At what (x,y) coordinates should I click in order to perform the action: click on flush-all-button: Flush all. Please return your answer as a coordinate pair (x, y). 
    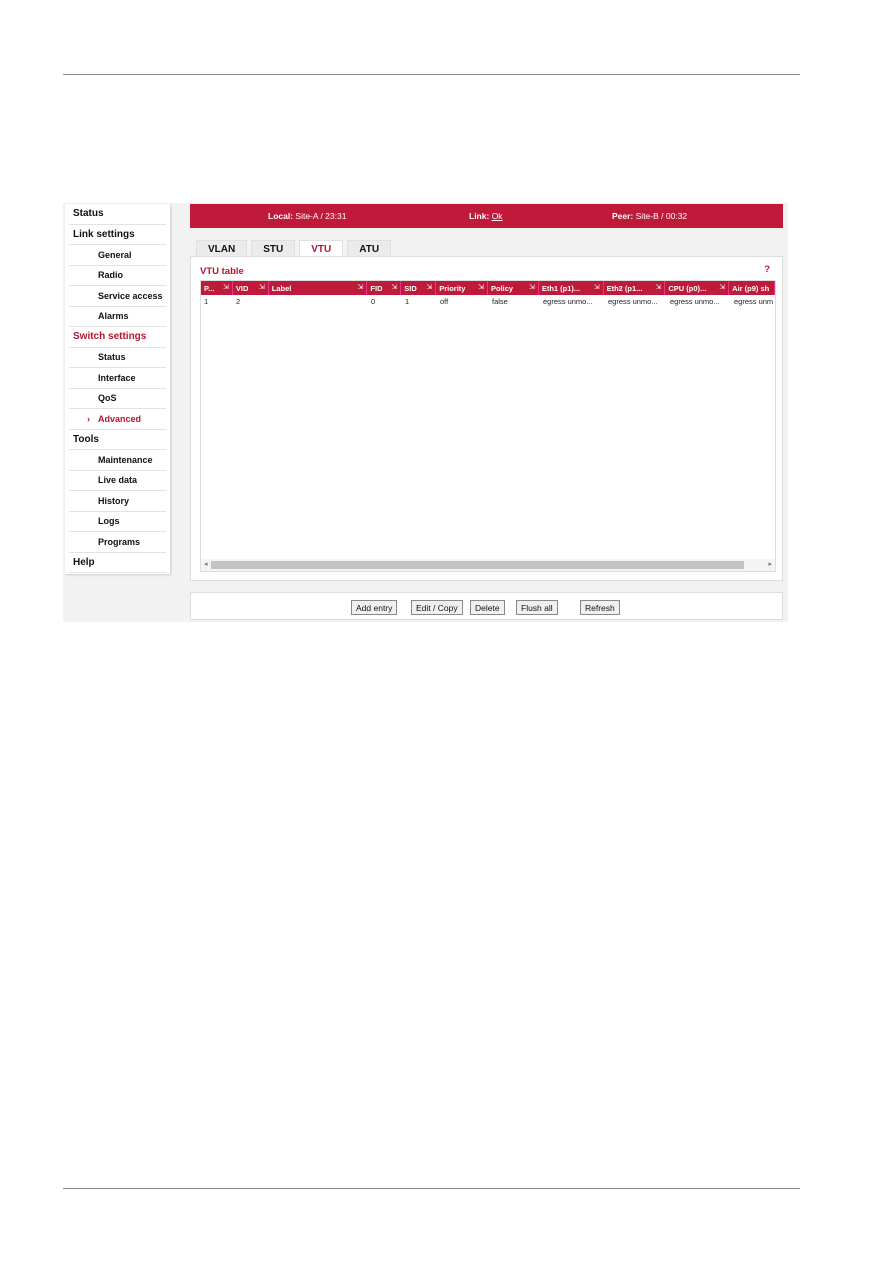
    Looking at the image, I should click on (537, 607).